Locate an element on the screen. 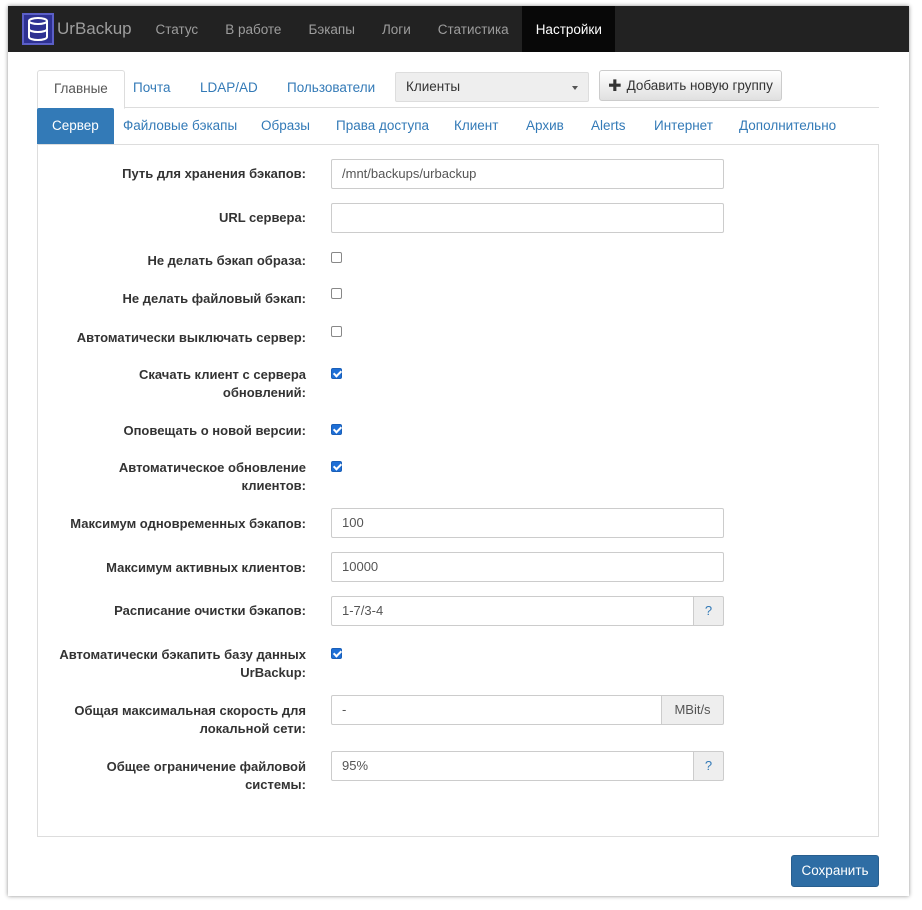 The height and width of the screenshot is (910, 922). auto-shutdown-checkbox is located at coordinates (336, 331).